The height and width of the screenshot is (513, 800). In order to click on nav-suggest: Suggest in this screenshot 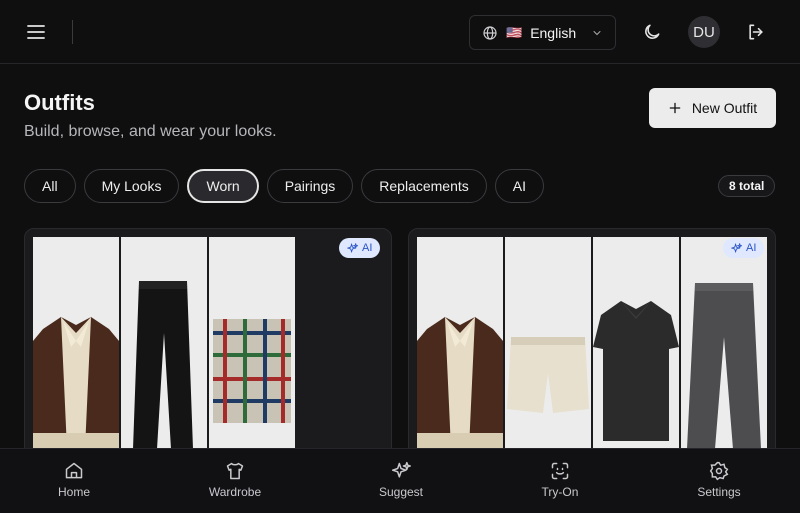, I will do `click(401, 480)`.